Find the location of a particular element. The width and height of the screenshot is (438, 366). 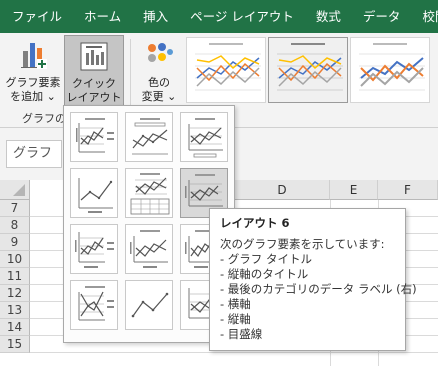

select-all-triangle is located at coordinates (19, 190).